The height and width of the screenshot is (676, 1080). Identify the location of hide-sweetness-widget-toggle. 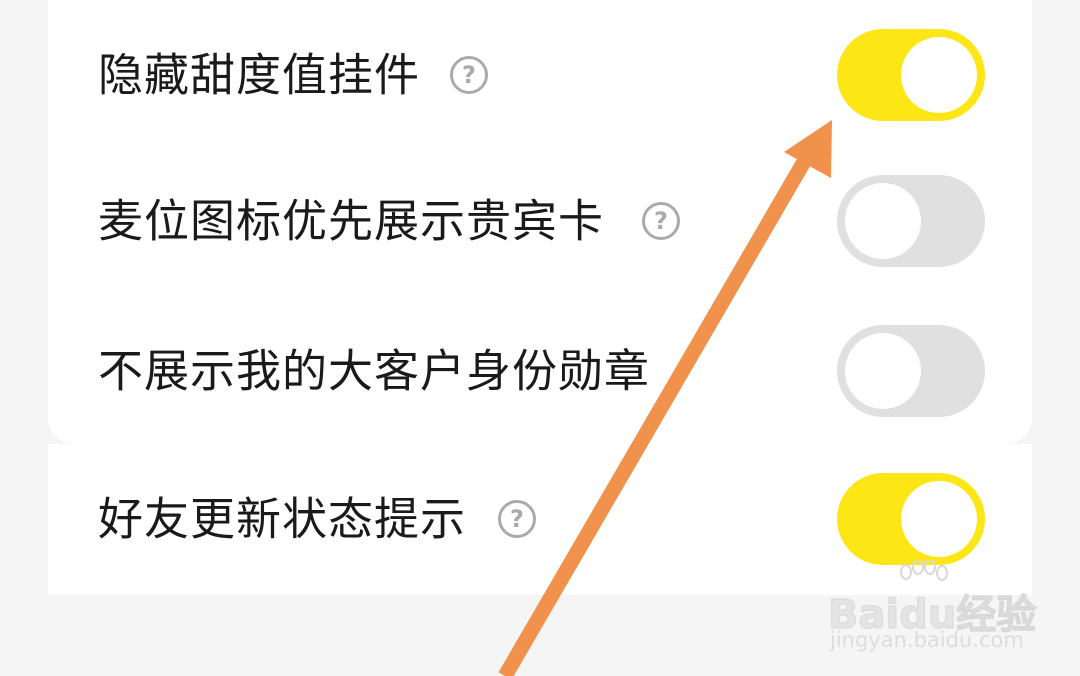
(911, 75).